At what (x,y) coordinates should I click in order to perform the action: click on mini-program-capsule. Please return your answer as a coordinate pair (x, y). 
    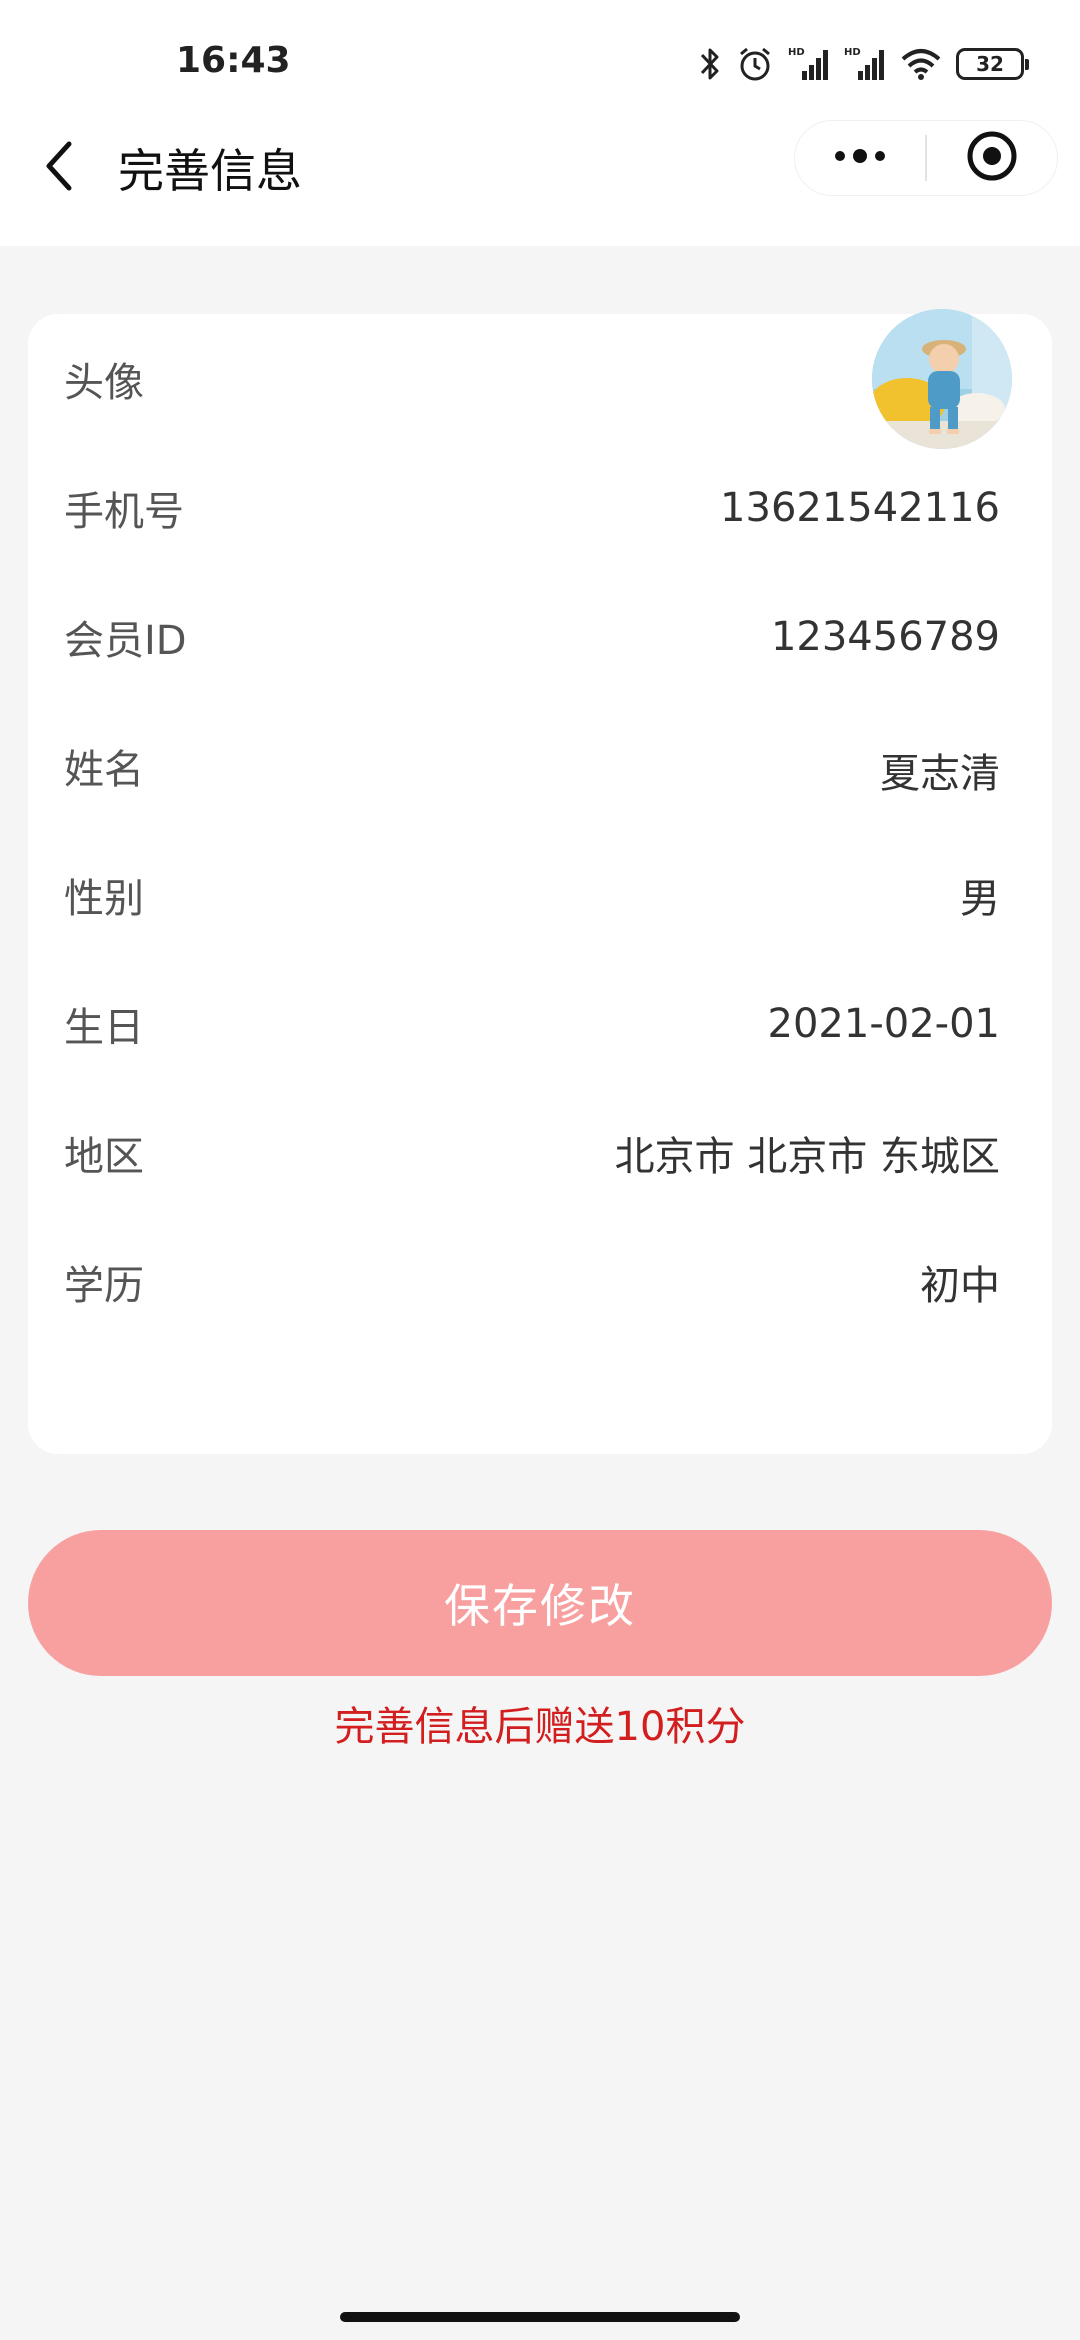
    Looking at the image, I should click on (926, 158).